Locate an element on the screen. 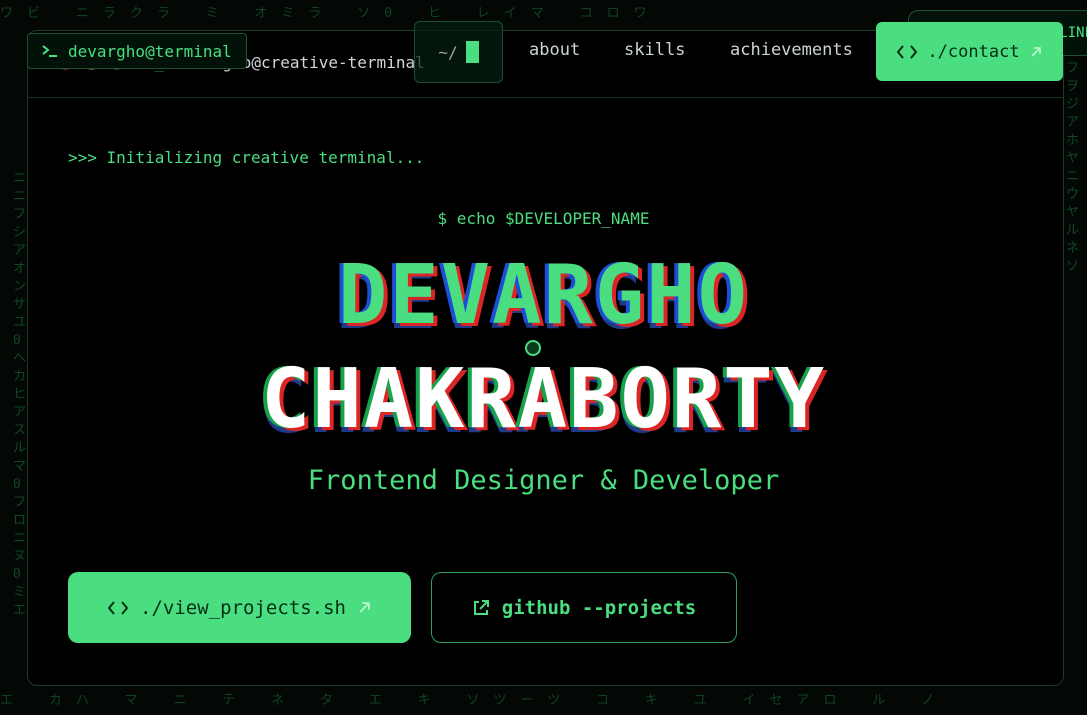 The image size is (1087, 715). hero-role: Frontend Designer & Developer is located at coordinates (543, 480).